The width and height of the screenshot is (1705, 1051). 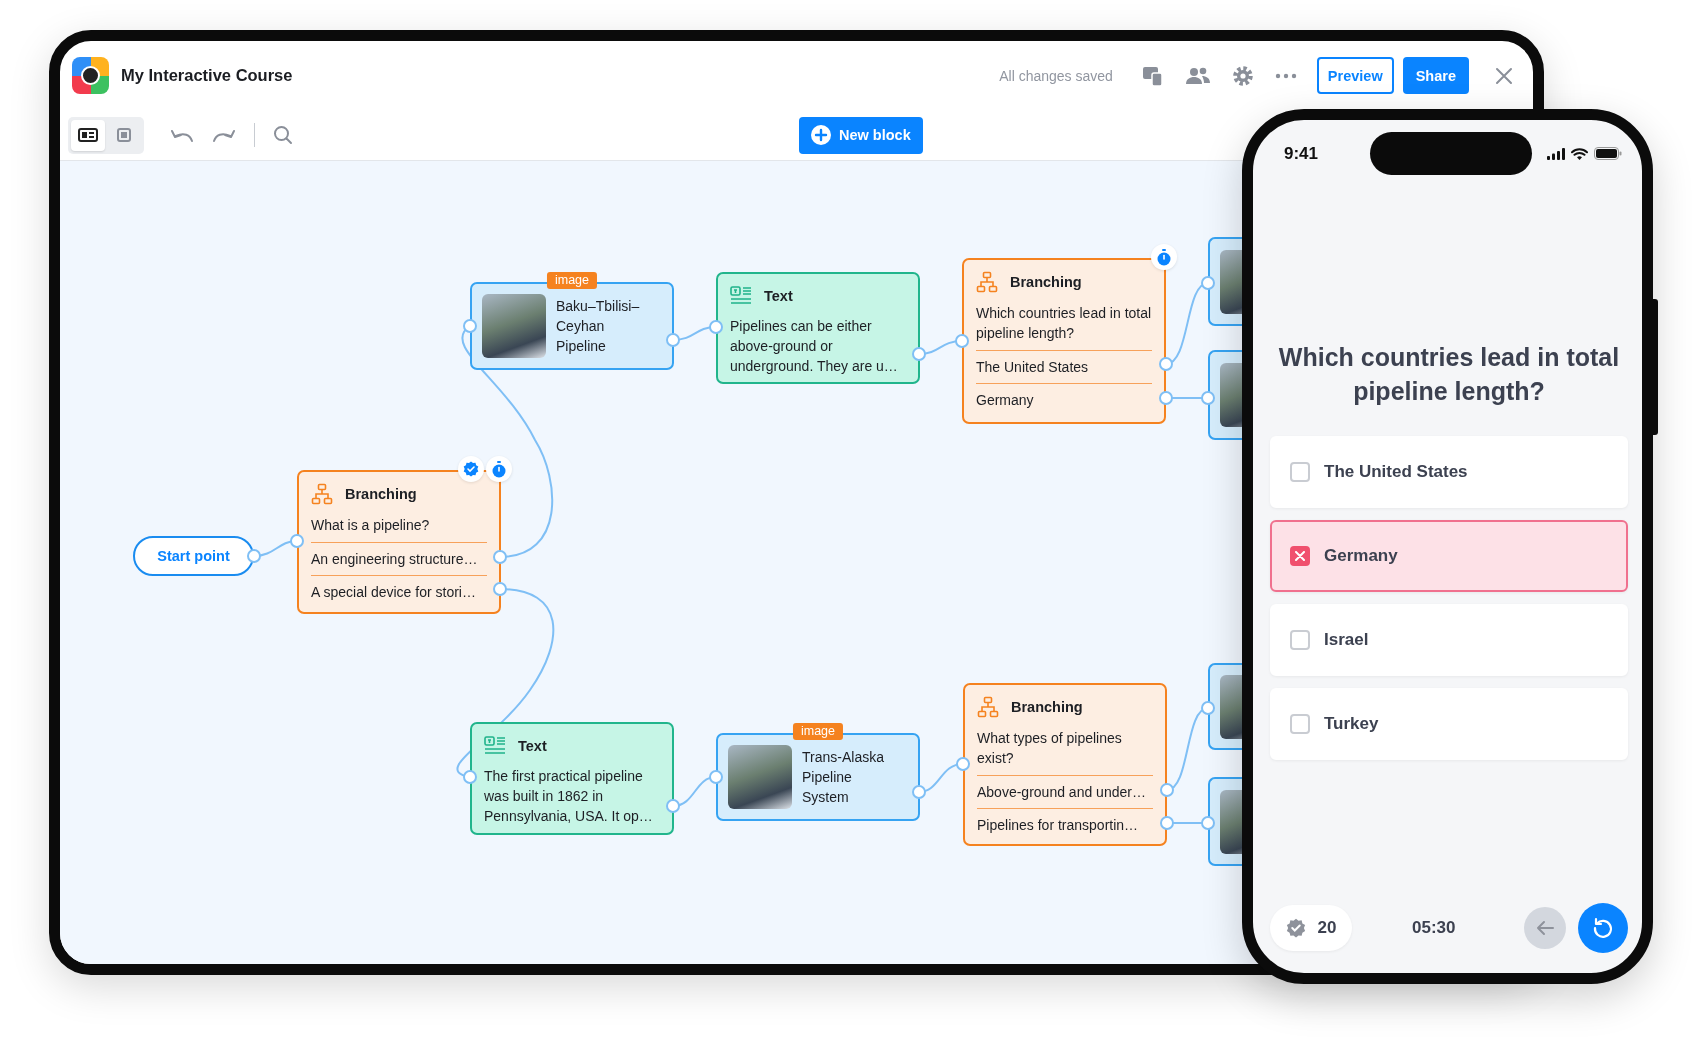 What do you see at coordinates (1435, 75) in the screenshot?
I see `share-button: Share` at bounding box center [1435, 75].